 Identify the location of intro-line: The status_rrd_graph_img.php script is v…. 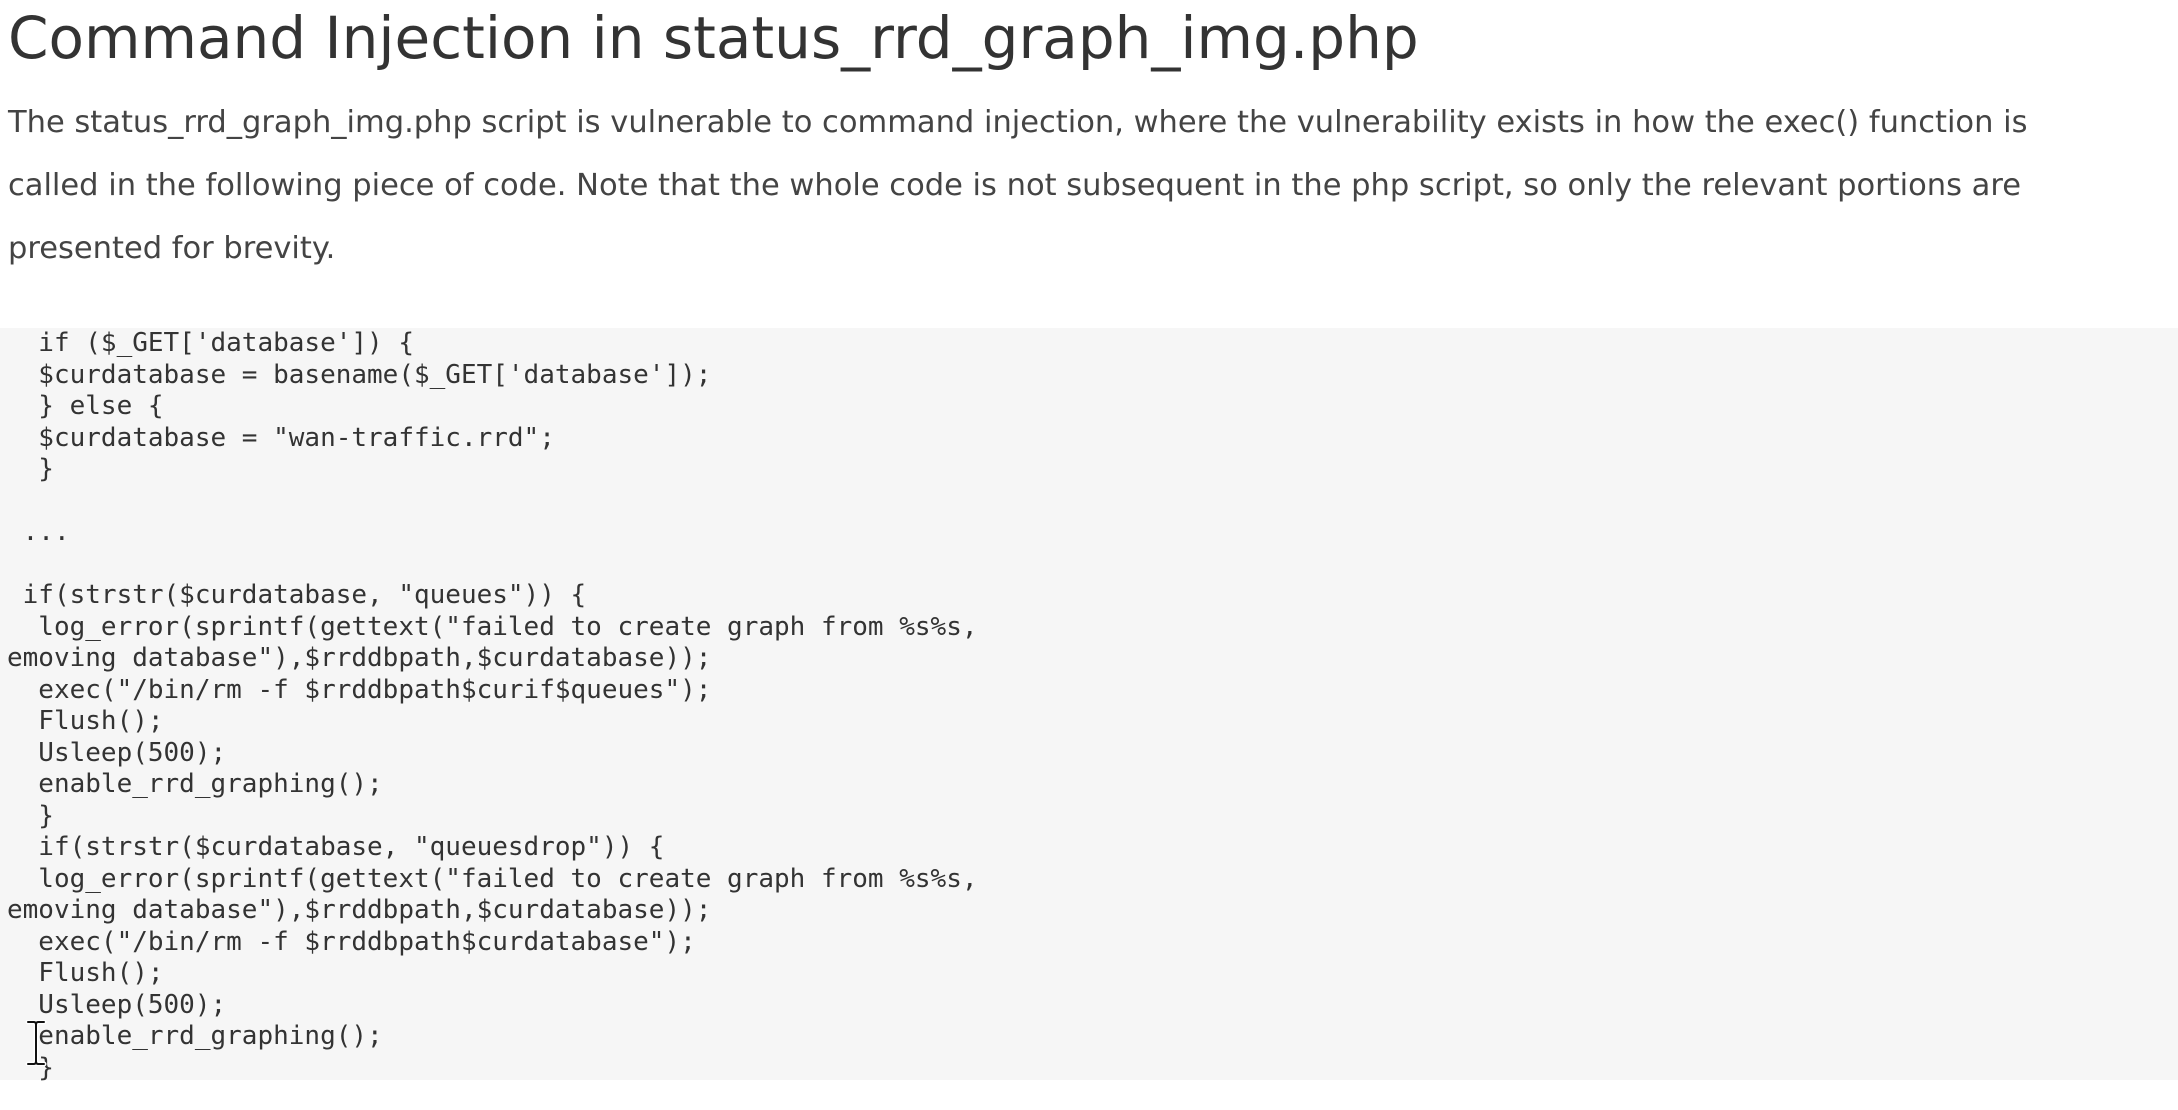
(1018, 122).